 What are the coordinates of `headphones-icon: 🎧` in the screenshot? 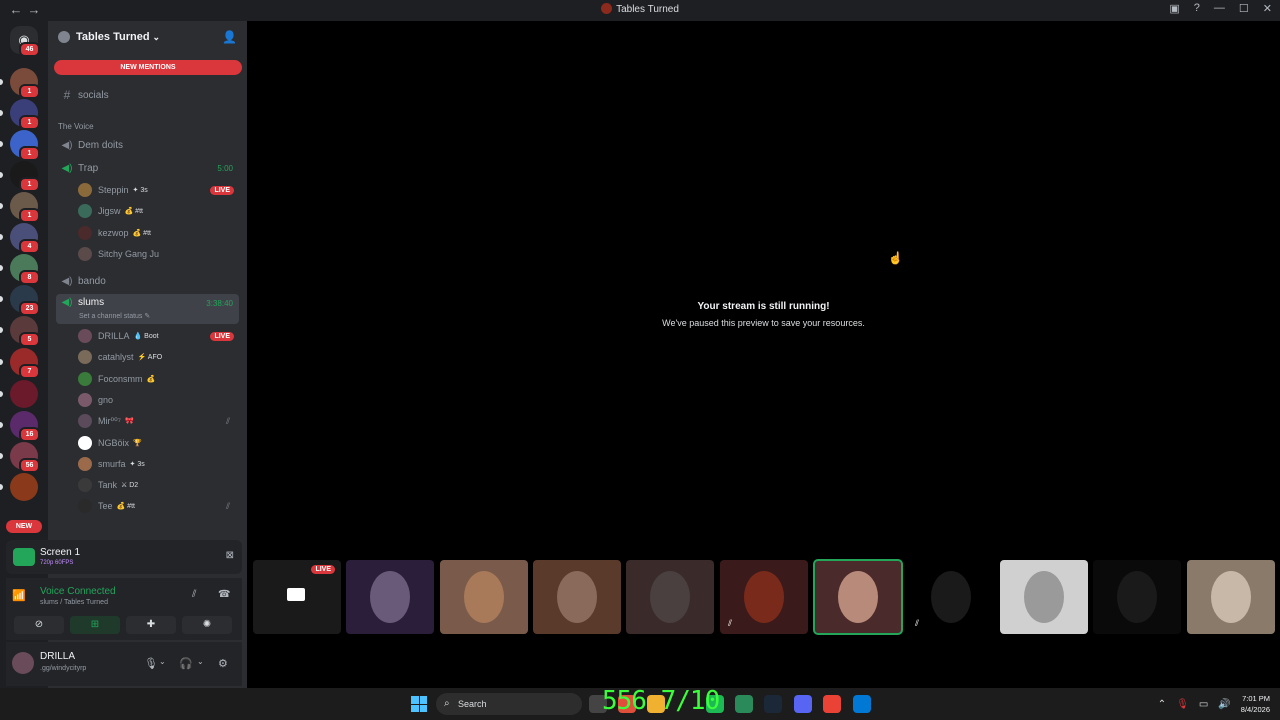 It's located at (186, 663).